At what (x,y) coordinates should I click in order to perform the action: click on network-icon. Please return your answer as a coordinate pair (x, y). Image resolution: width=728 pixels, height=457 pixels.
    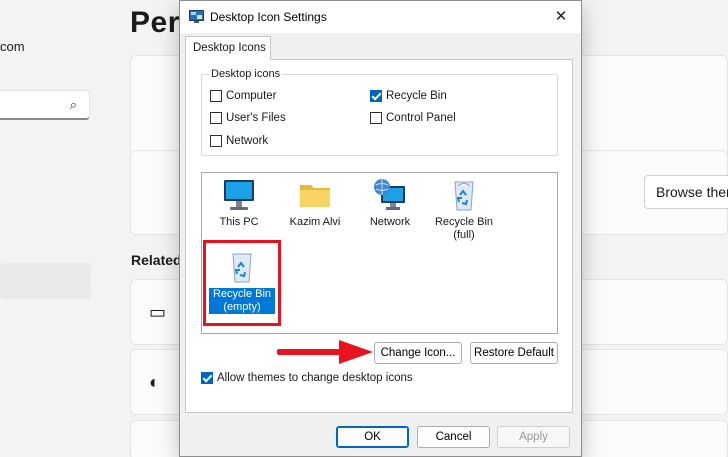
    Looking at the image, I should click on (390, 195).